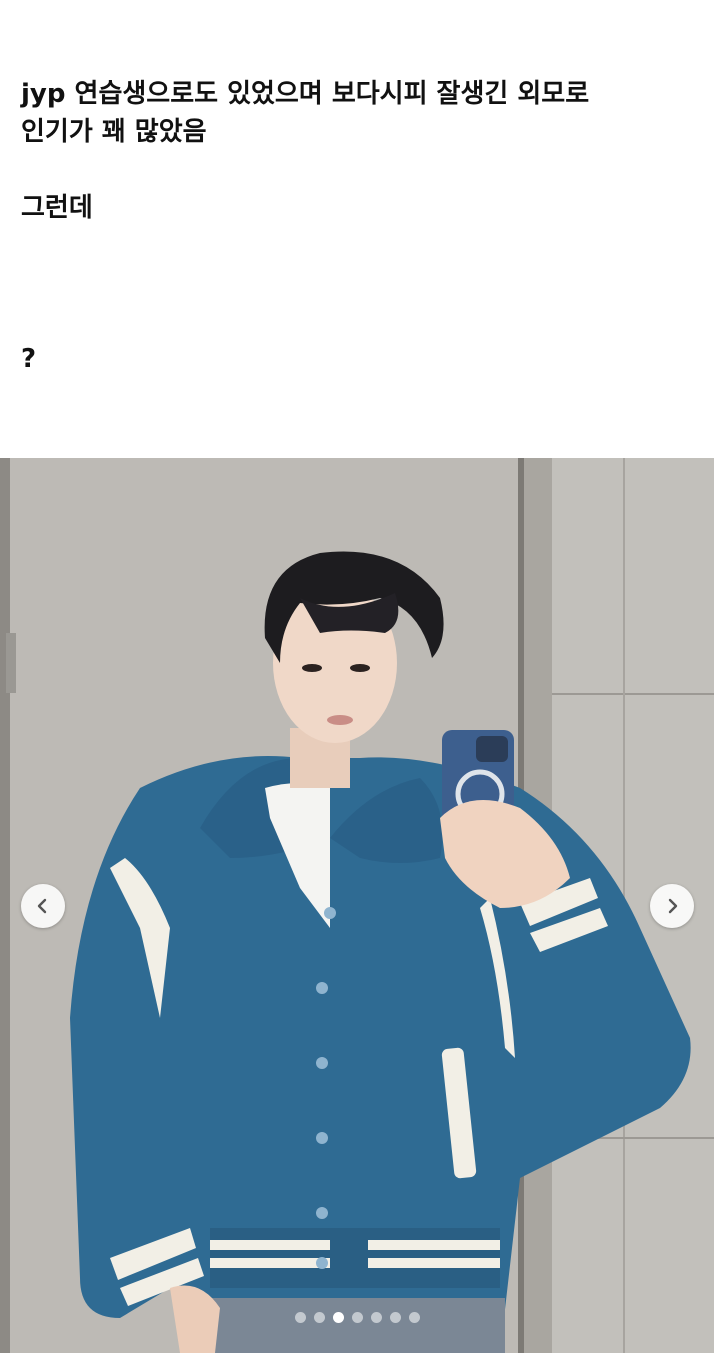  What do you see at coordinates (305, 94) in the screenshot?
I see `post-text-line: jyp 연습생으로도 있었으며 보다시피 잘생긴 외모로` at bounding box center [305, 94].